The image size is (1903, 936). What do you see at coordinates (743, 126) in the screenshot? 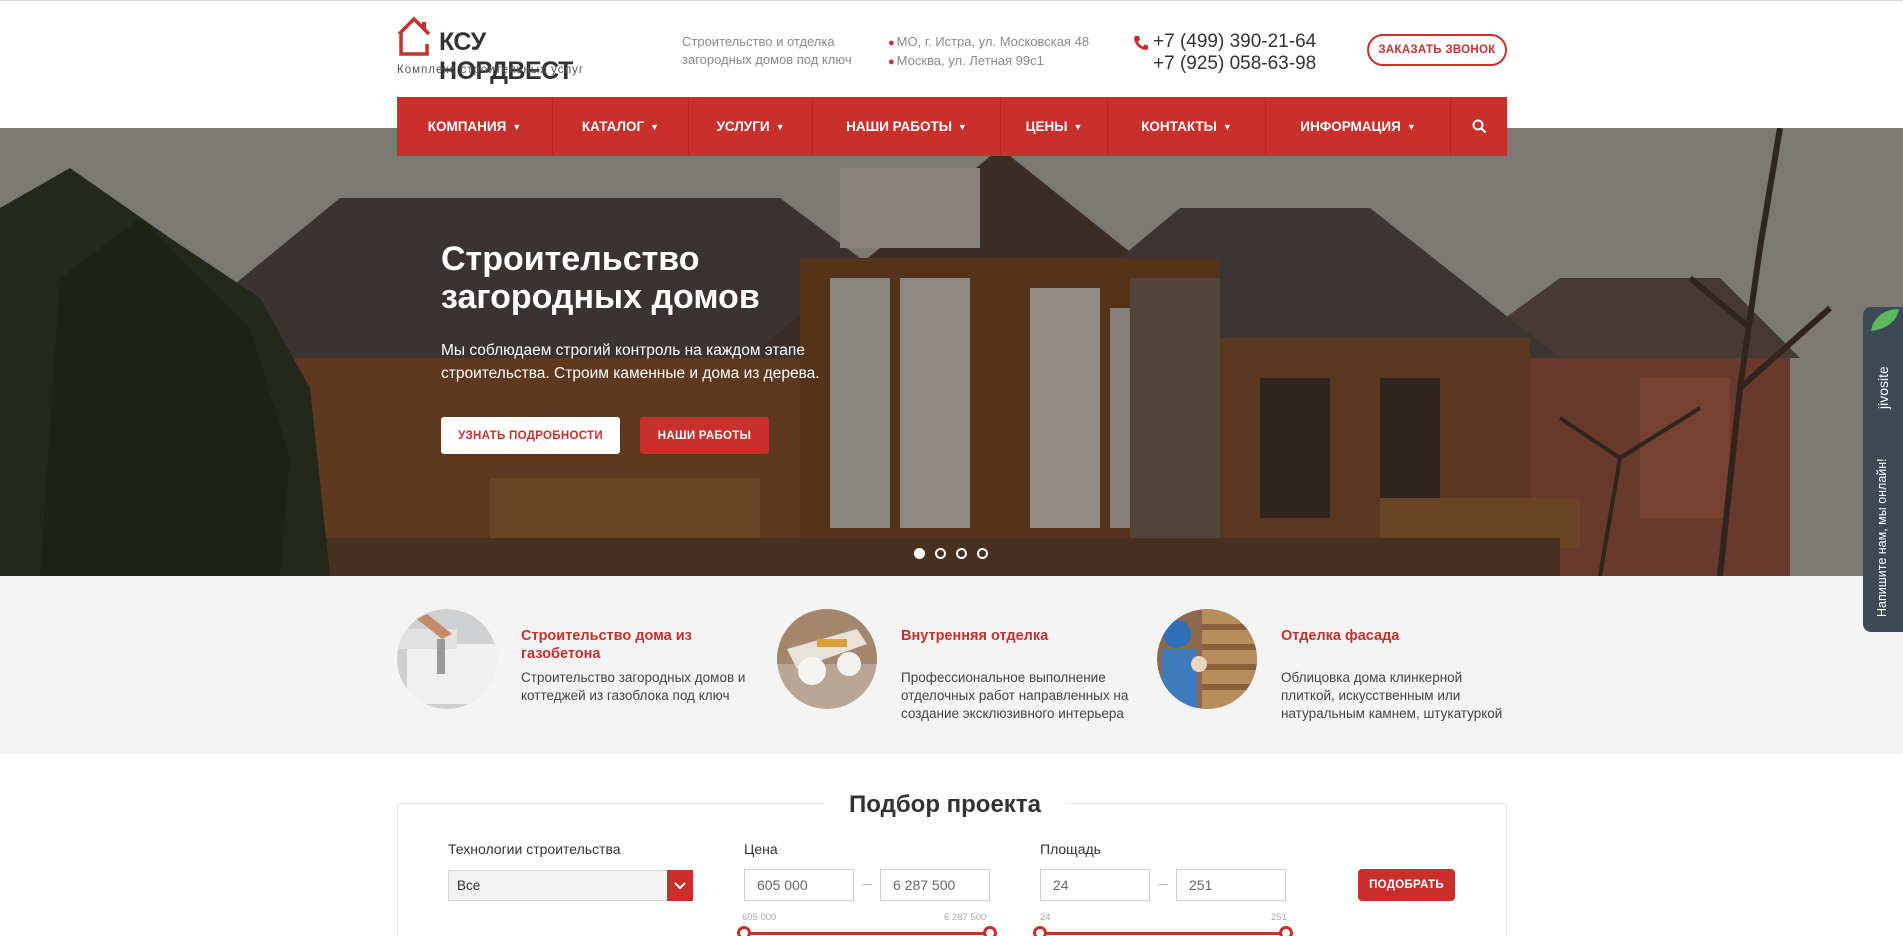
I see `nav-label: УСЛУГИ` at bounding box center [743, 126].